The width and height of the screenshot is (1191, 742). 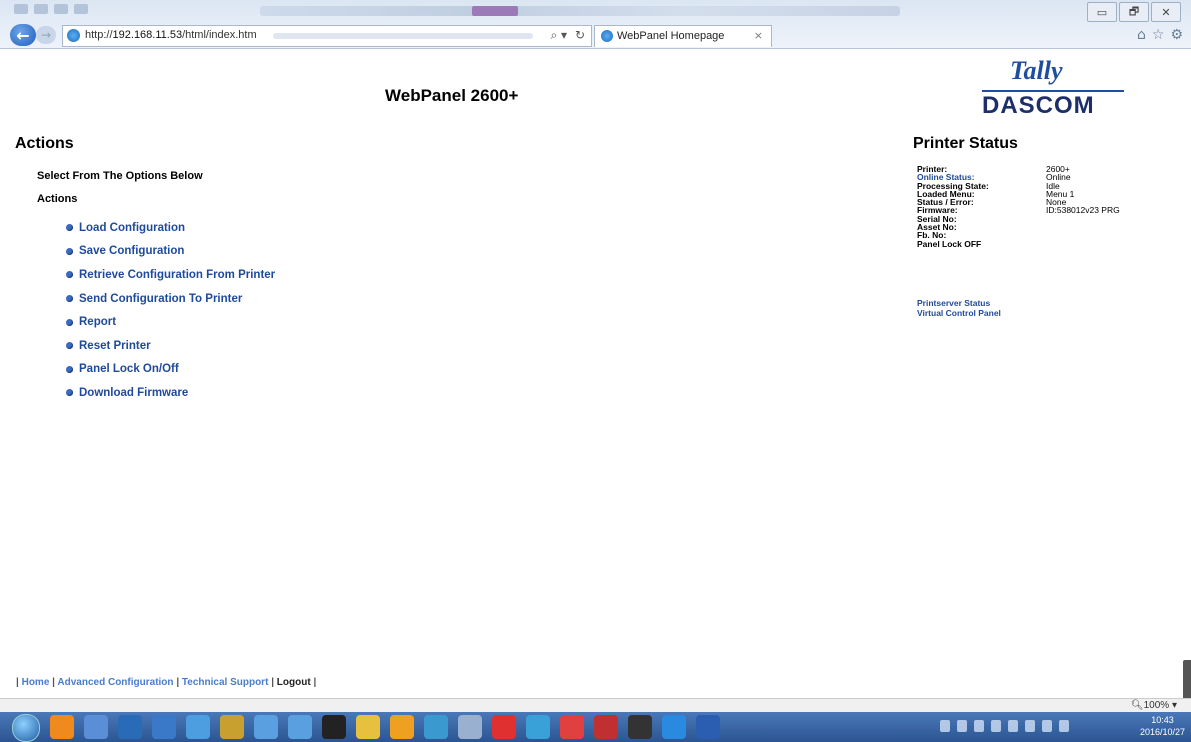 What do you see at coordinates (1018, 227) in the screenshot?
I see `table-row: Asset No:` at bounding box center [1018, 227].